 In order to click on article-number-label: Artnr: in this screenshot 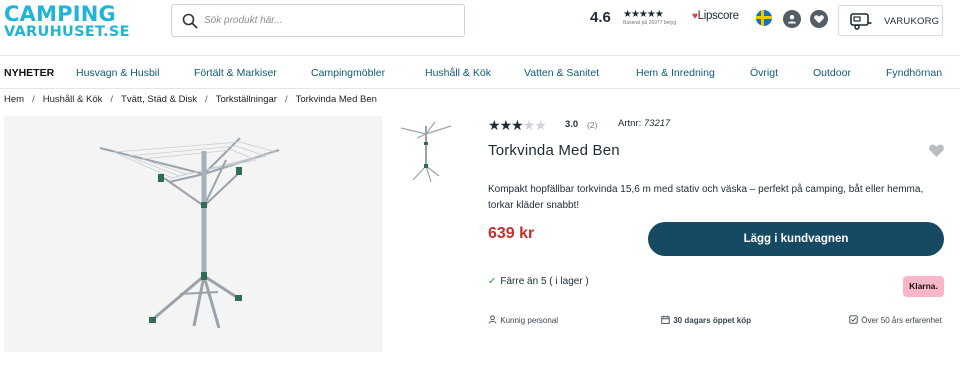, I will do `click(630, 123)`.